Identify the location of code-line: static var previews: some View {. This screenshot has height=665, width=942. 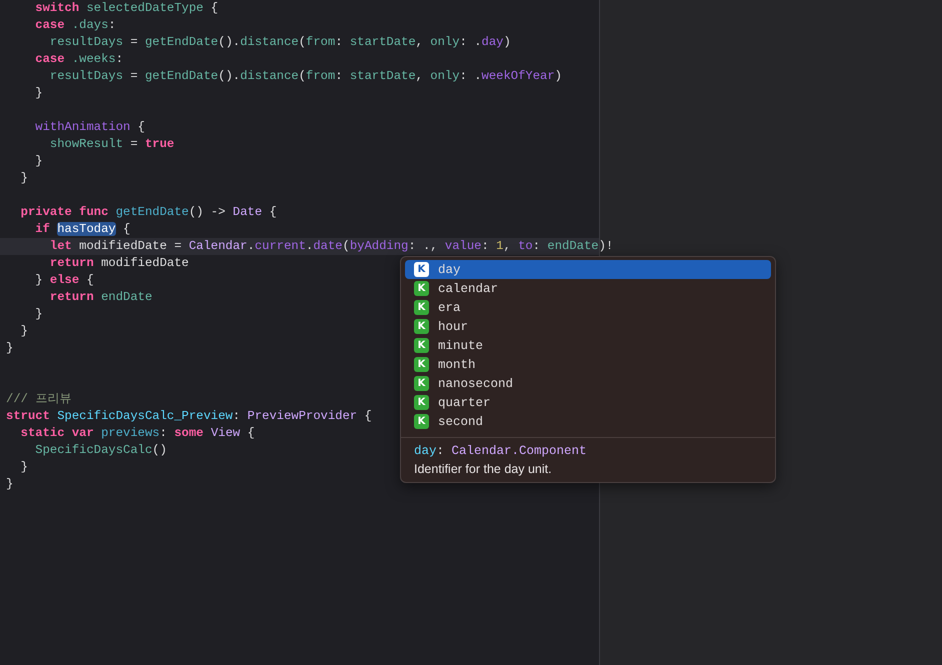
(137, 433).